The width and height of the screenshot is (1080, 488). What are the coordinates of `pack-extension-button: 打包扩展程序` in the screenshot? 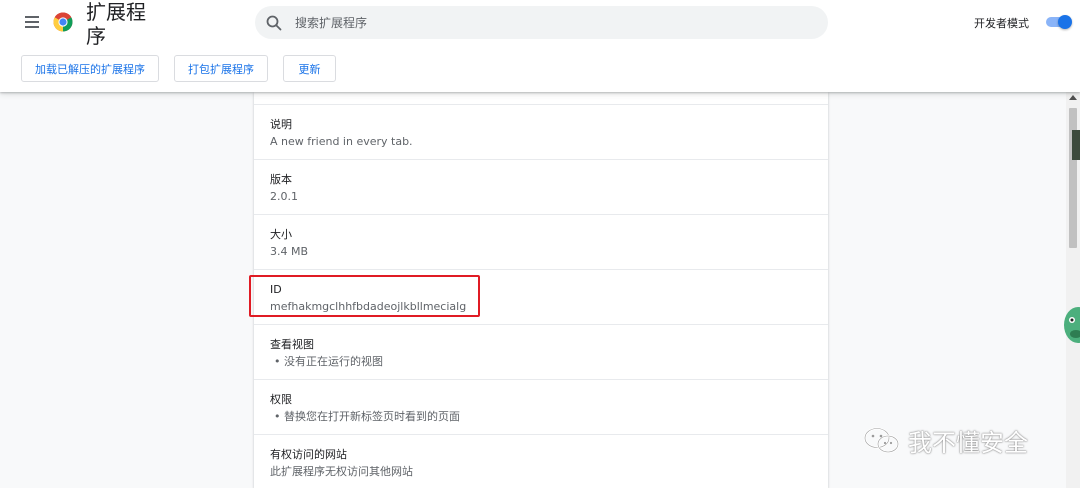 It's located at (221, 68).